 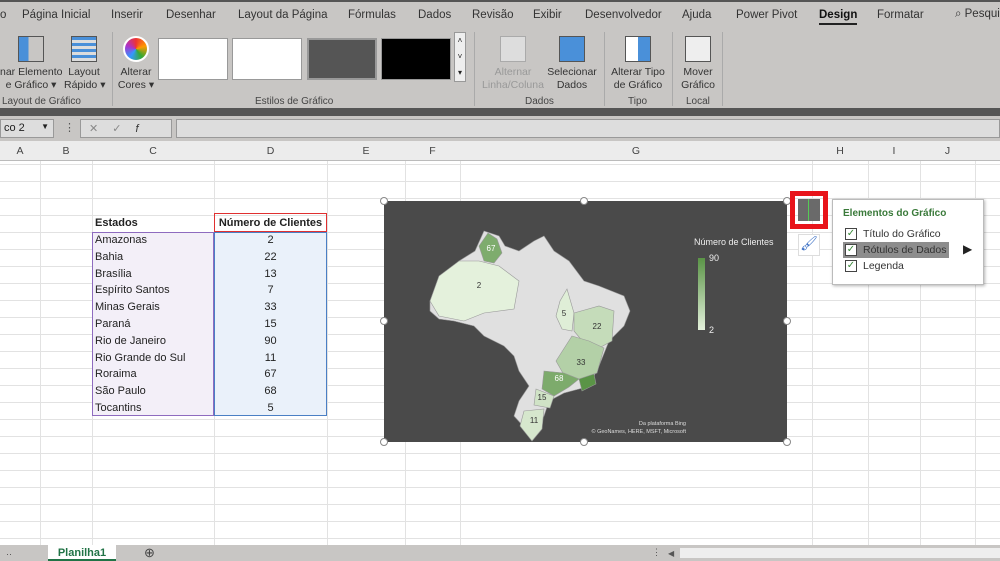 What do you see at coordinates (270, 240) in the screenshot?
I see `cell-value: 2` at bounding box center [270, 240].